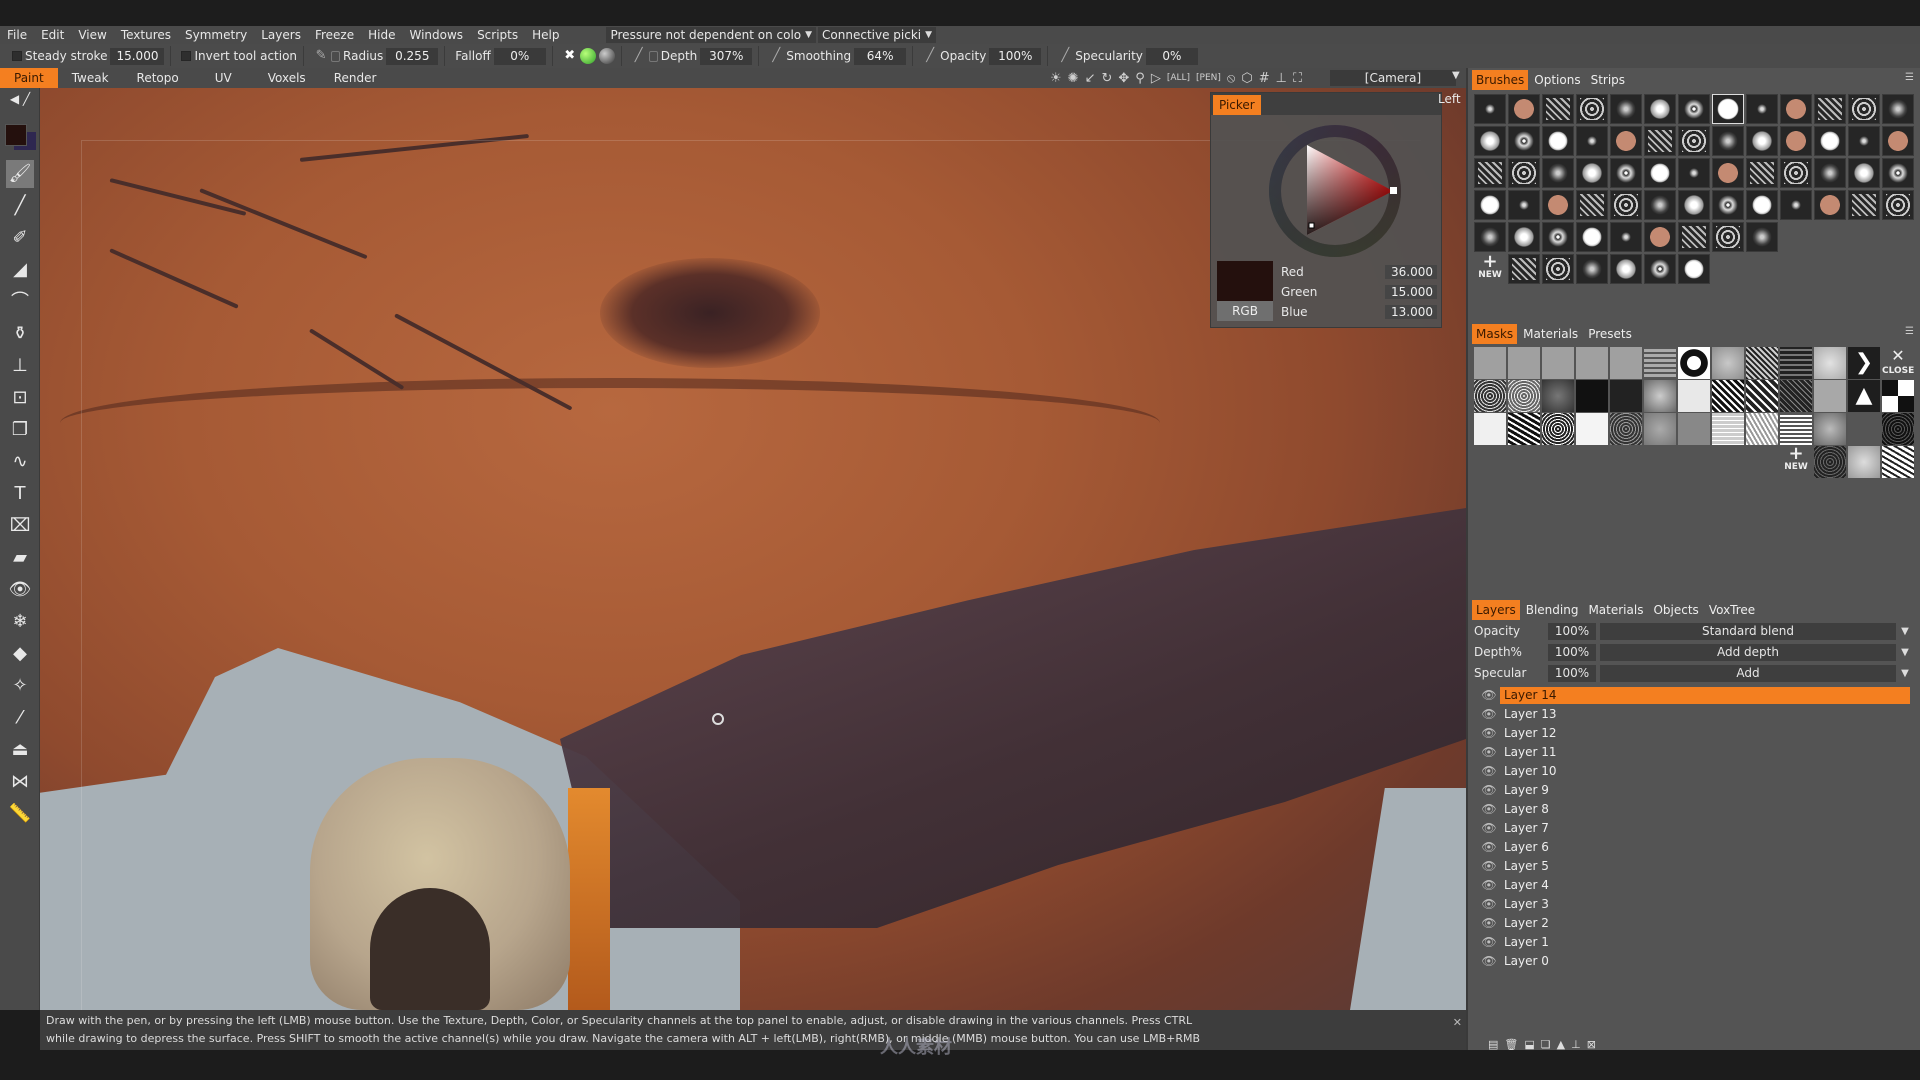 The image size is (1920, 1080). Describe the element at coordinates (20, 270) in the screenshot. I see `gradient-brush-icon: ◢` at that location.